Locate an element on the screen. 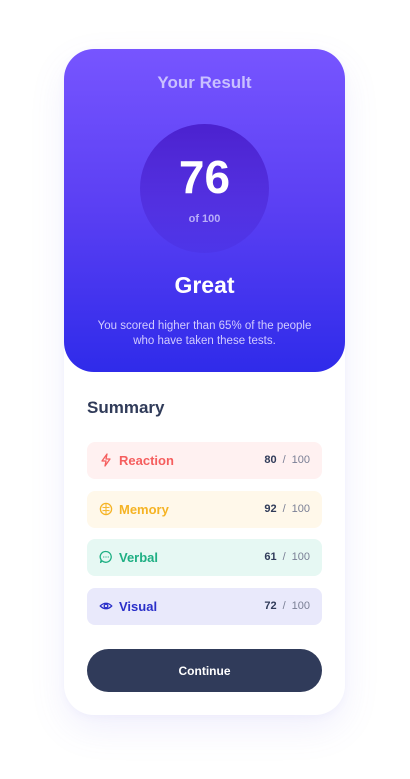  summary-item-label: Visual is located at coordinates (138, 606).